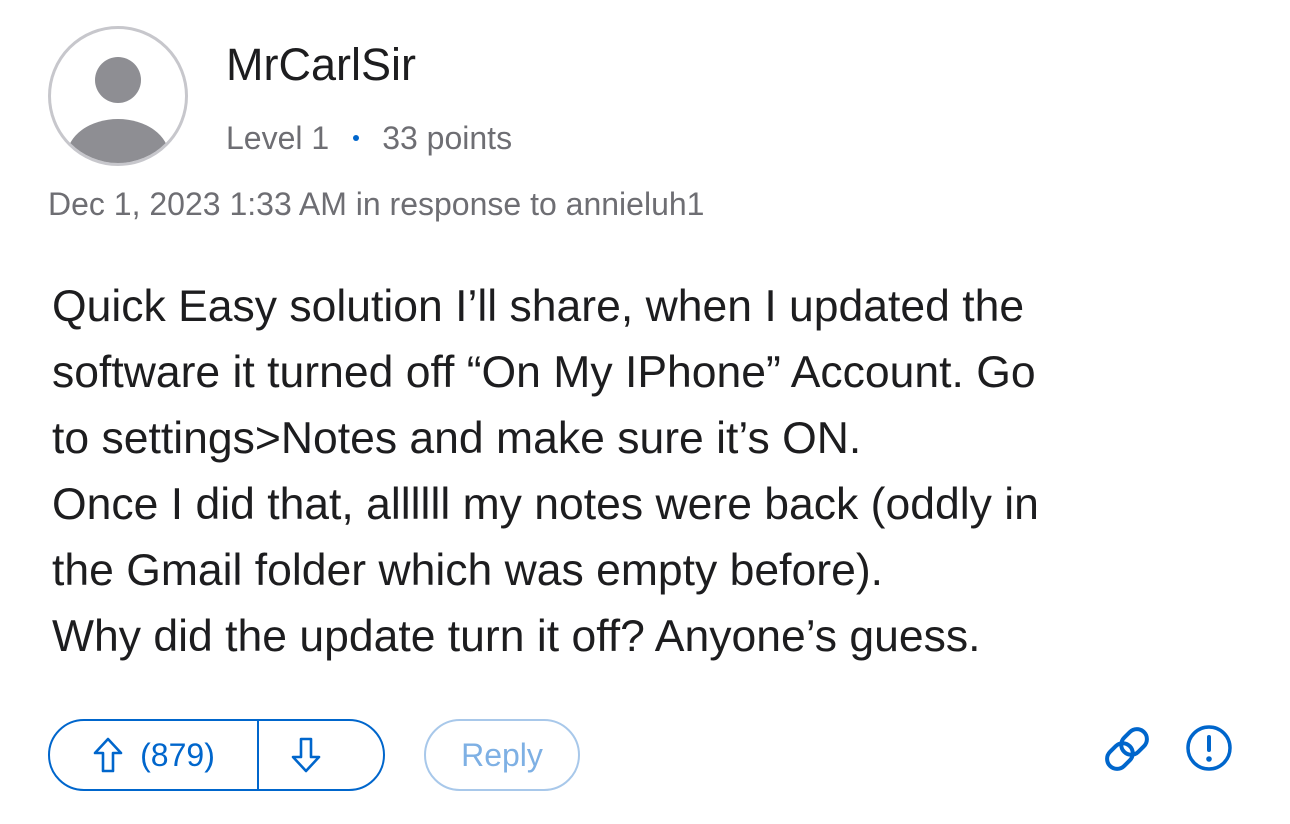  Describe the element at coordinates (177, 754) in the screenshot. I see `vote-count: (879)` at that location.